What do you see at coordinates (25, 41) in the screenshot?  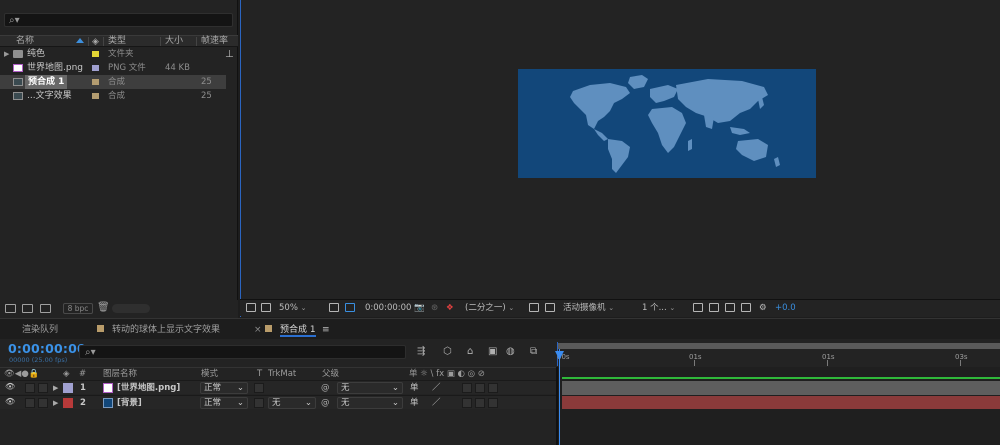 I see `col-name: 名称` at bounding box center [25, 41].